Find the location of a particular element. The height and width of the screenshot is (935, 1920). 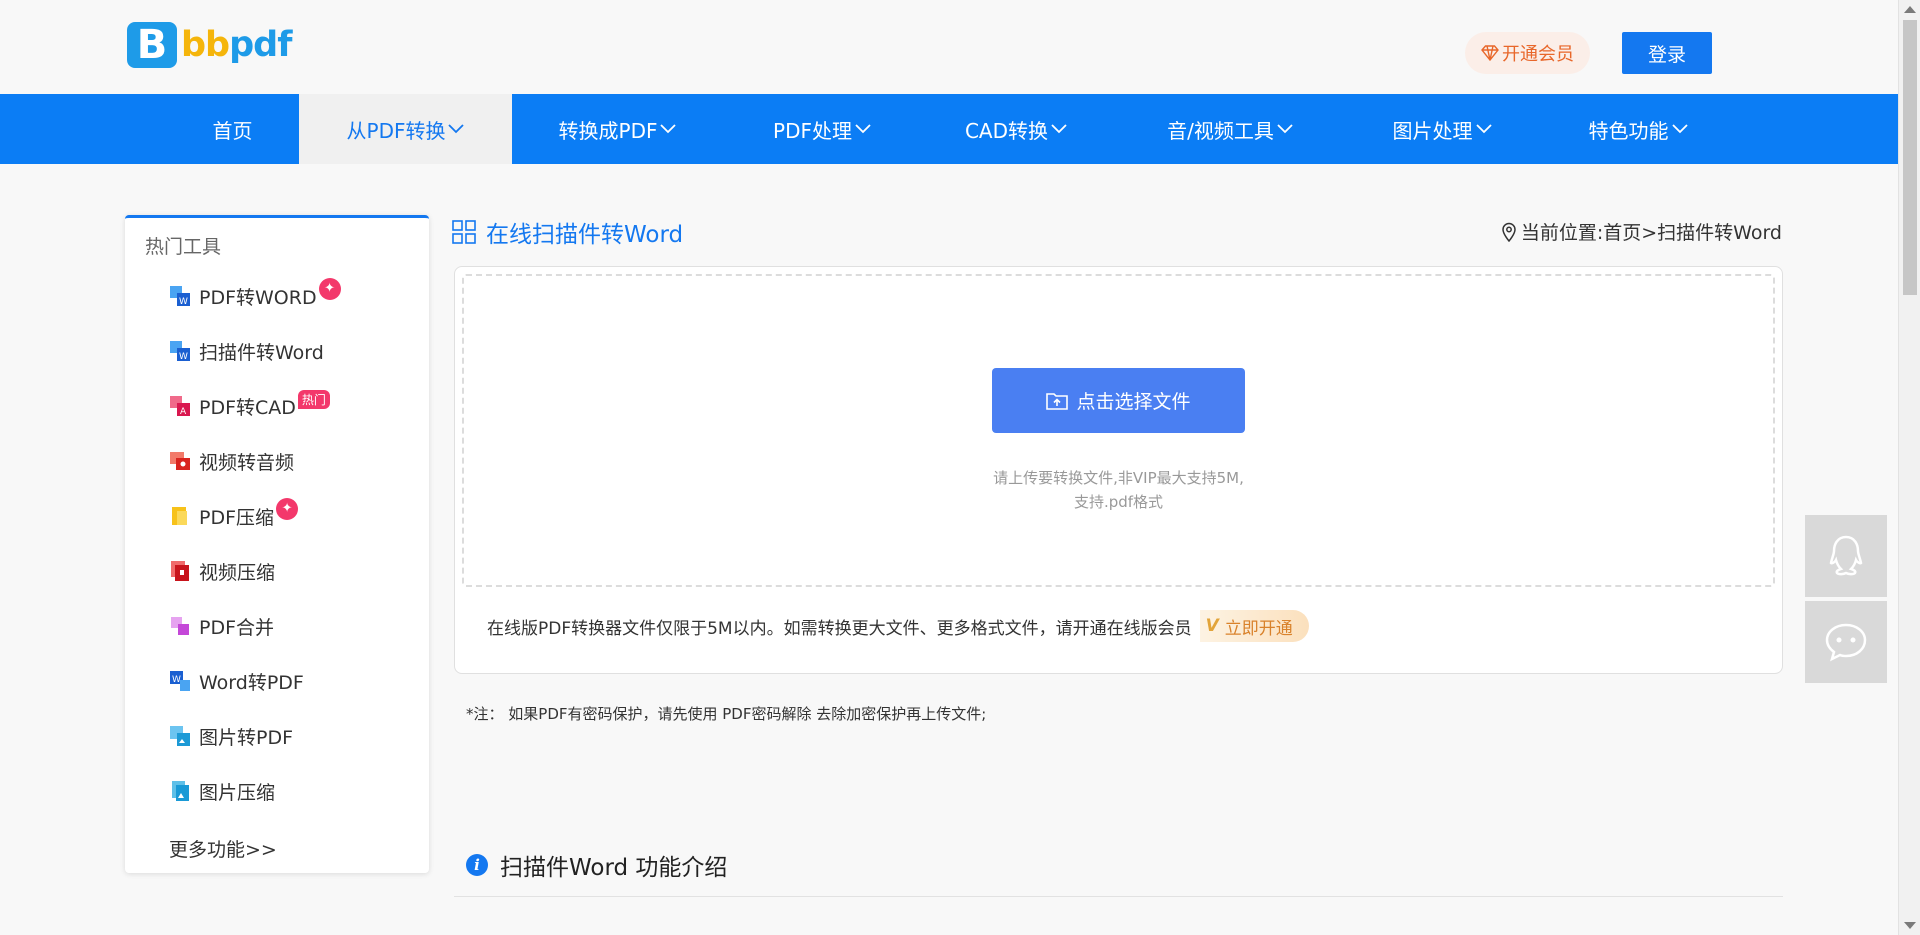

pdf-to-word-icon: W is located at coordinates (180, 296).